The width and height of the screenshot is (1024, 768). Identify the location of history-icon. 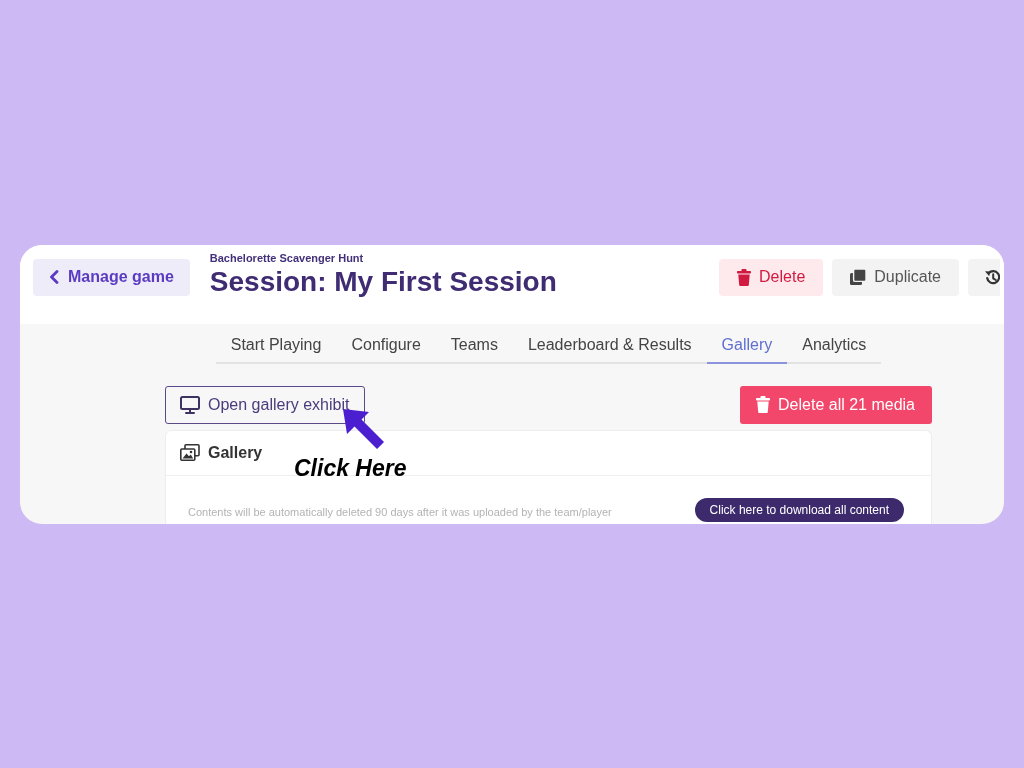
(992, 277).